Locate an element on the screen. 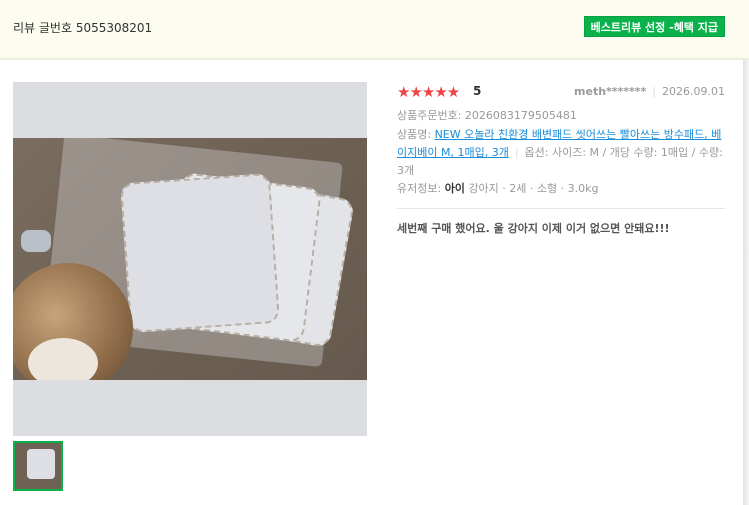 This screenshot has width=749, height=505. review-text: 세번째 구매 했어요. 울 강아지 이제 이거 없으면 안돼요!!! is located at coordinates (533, 228).